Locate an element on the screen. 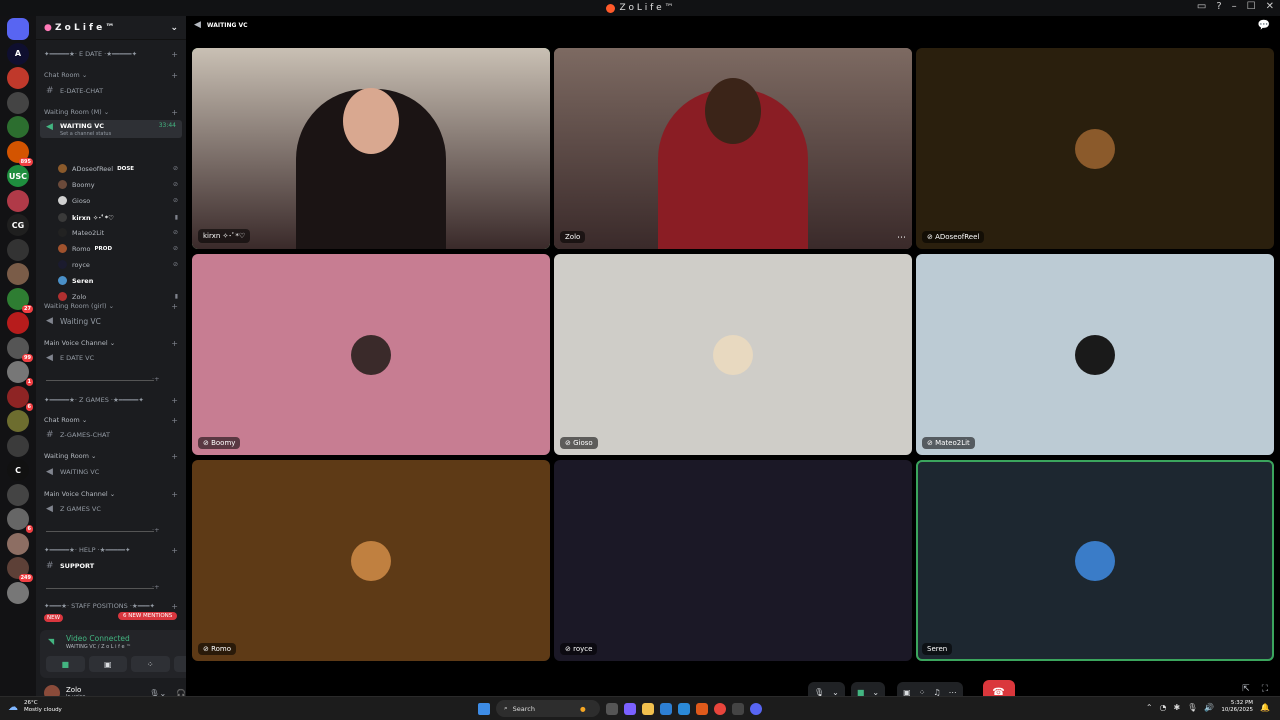 The height and width of the screenshot is (720, 1280). server-icon: 1 is located at coordinates (20, 373).